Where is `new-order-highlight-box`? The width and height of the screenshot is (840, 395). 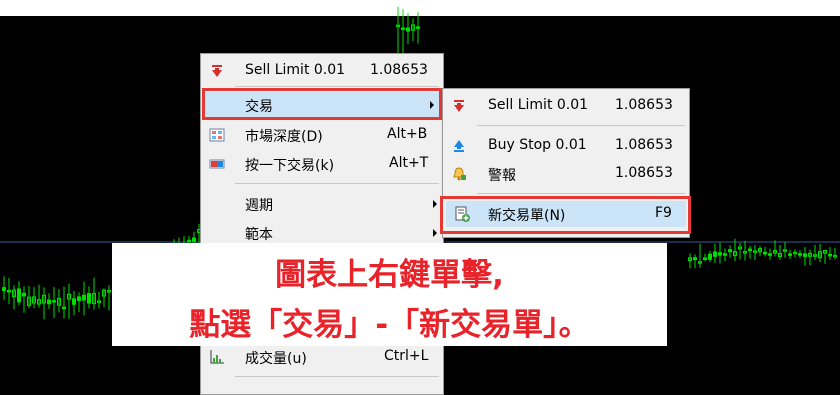
new-order-highlight-box is located at coordinates (565, 215).